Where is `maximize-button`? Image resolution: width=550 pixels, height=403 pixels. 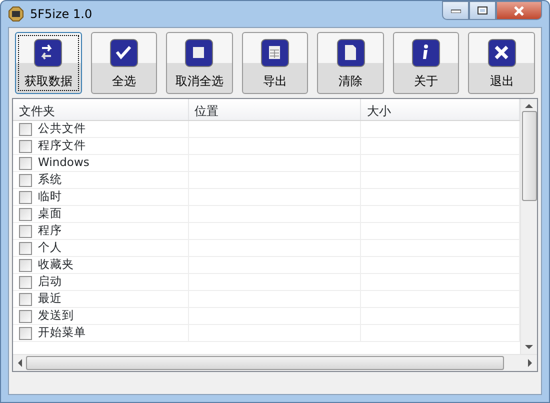
maximize-button is located at coordinates (482, 10).